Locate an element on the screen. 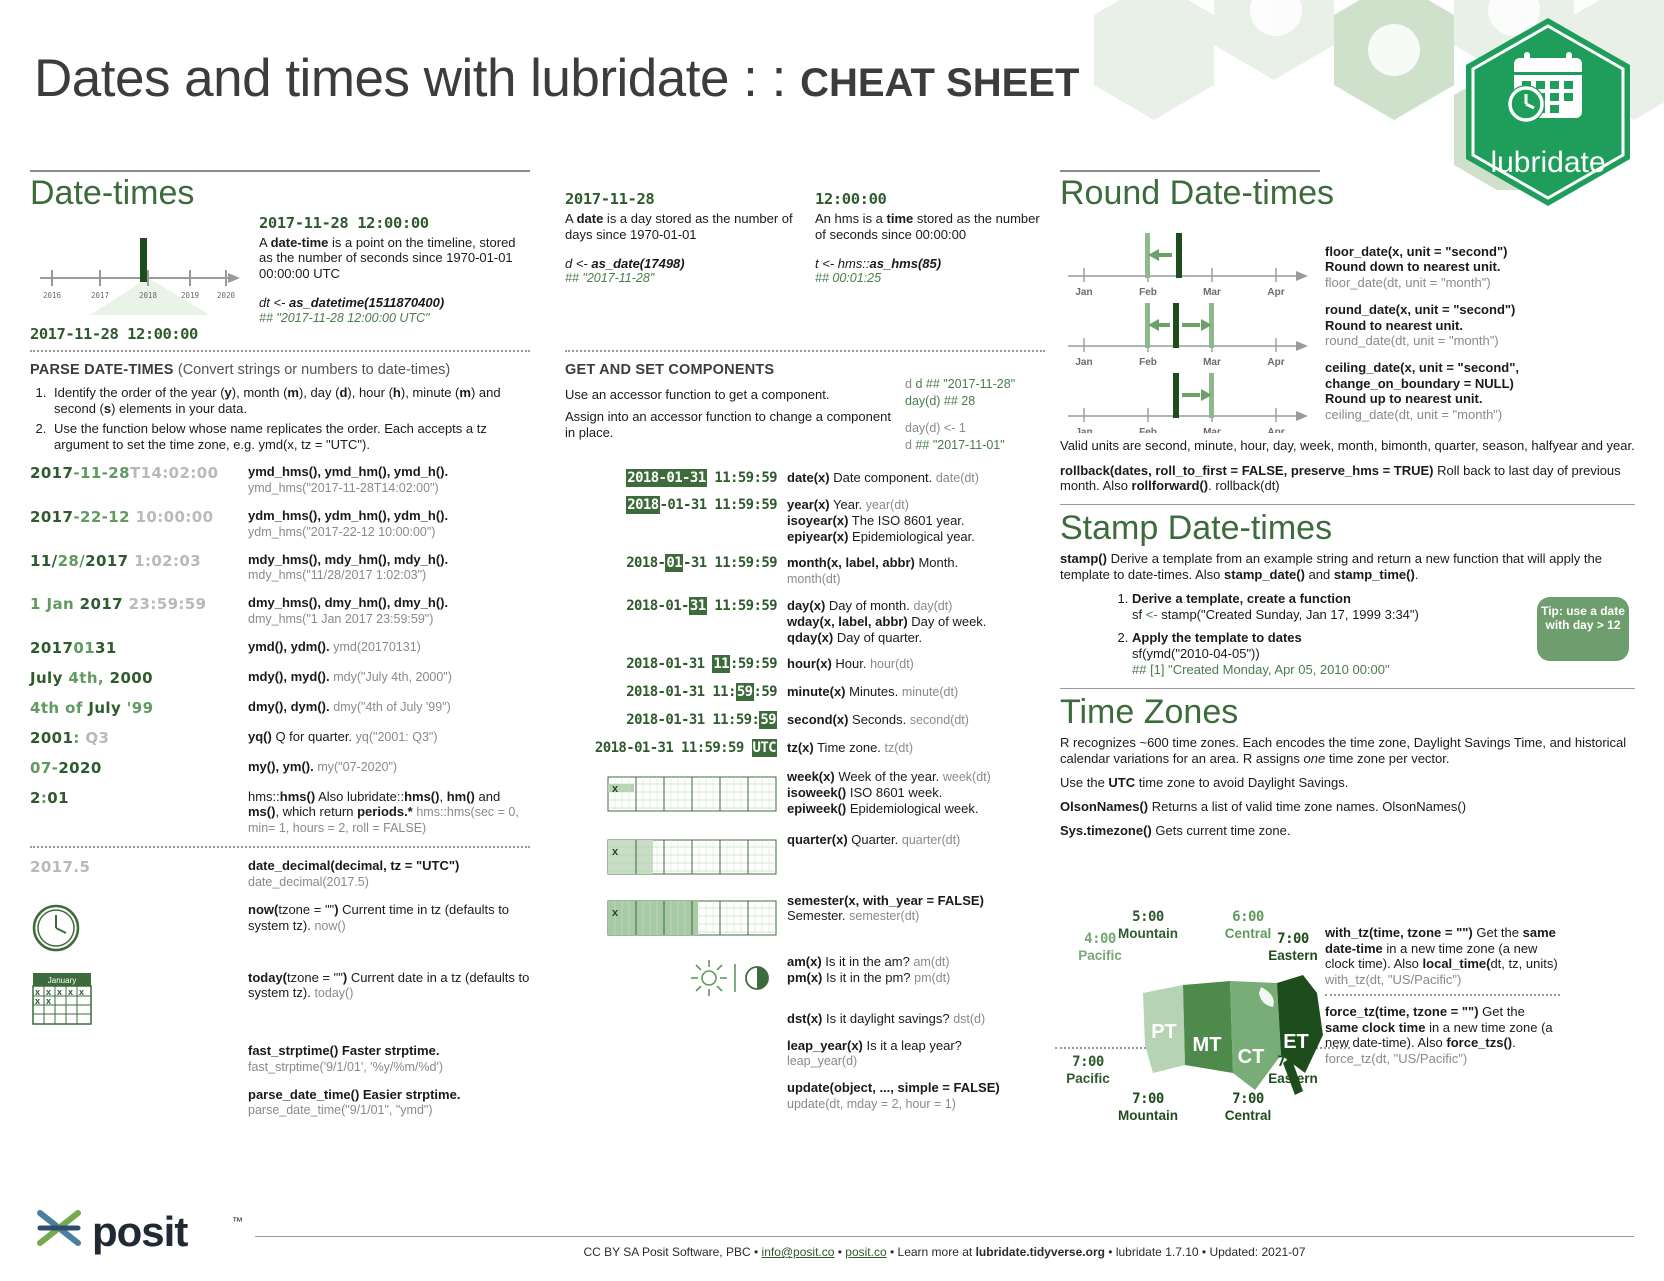 The height and width of the screenshot is (1281, 1664). fn-code: date(dt) is located at coordinates (957, 477).